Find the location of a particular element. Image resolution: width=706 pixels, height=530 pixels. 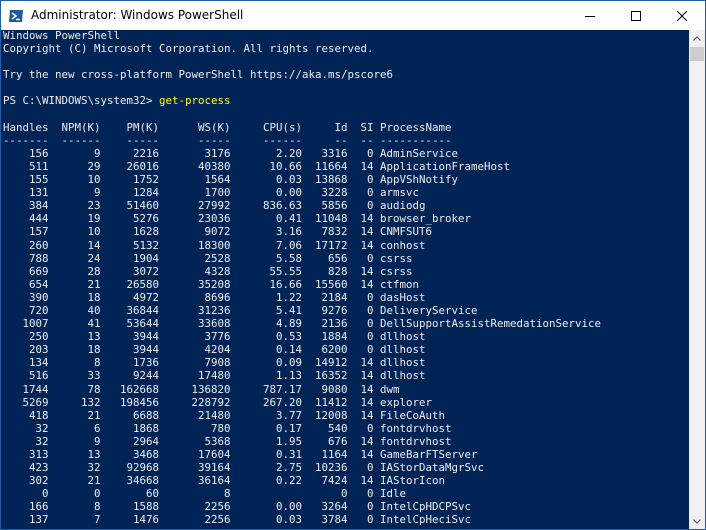

prompt-line: PS C:\WINDOWS\system32> get-process is located at coordinates (302, 100).